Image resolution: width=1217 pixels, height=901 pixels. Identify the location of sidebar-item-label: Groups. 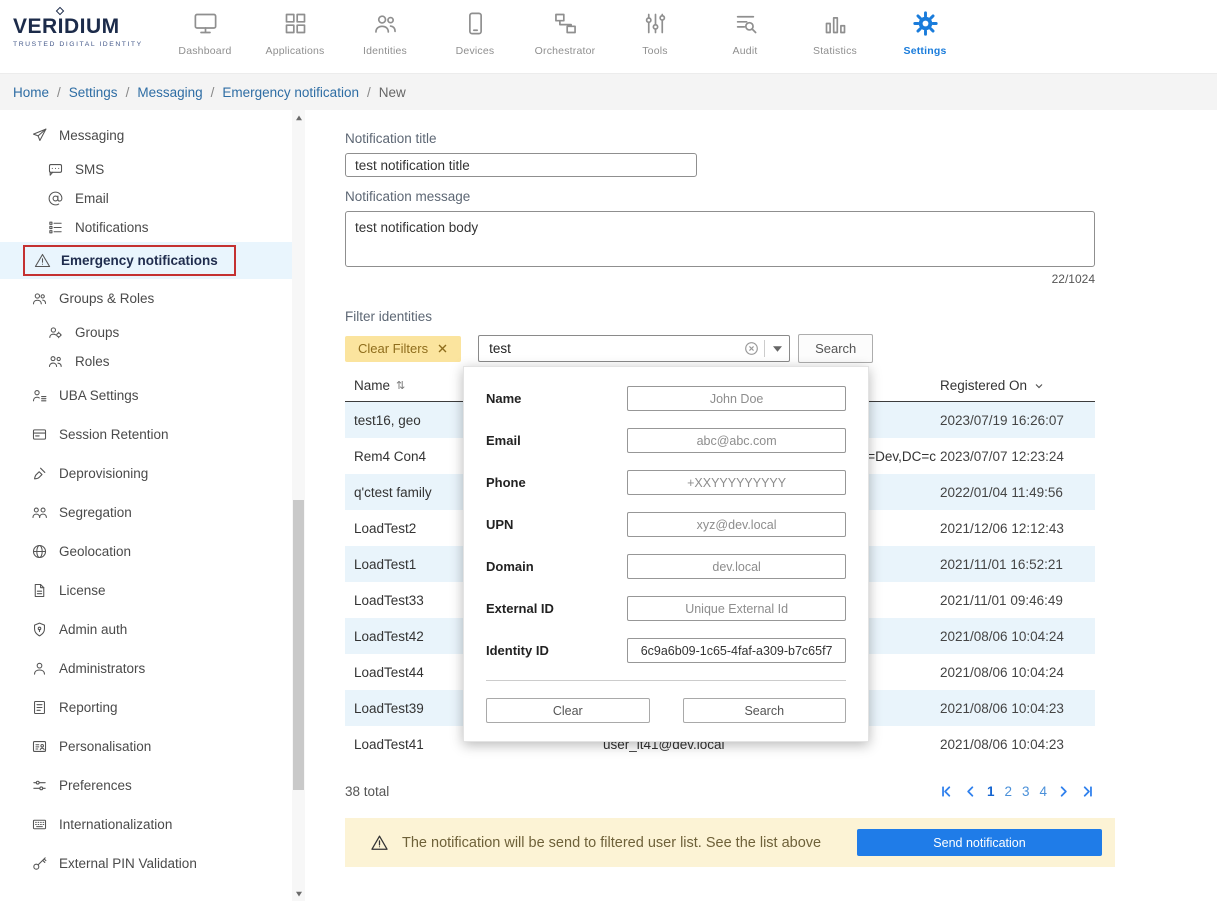
(97, 332).